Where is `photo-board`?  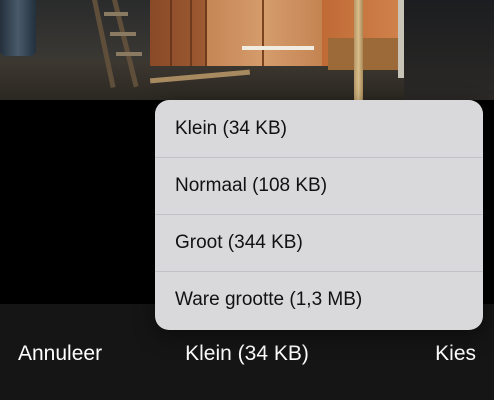 photo-board is located at coordinates (363, 54).